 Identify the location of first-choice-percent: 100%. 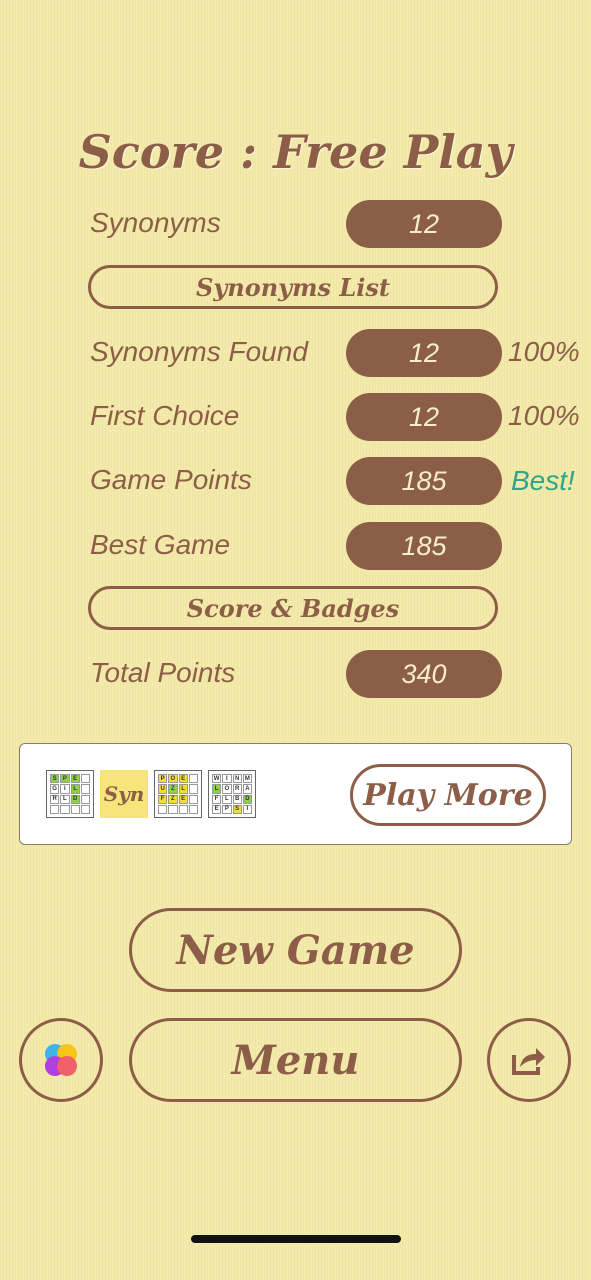
(544, 415).